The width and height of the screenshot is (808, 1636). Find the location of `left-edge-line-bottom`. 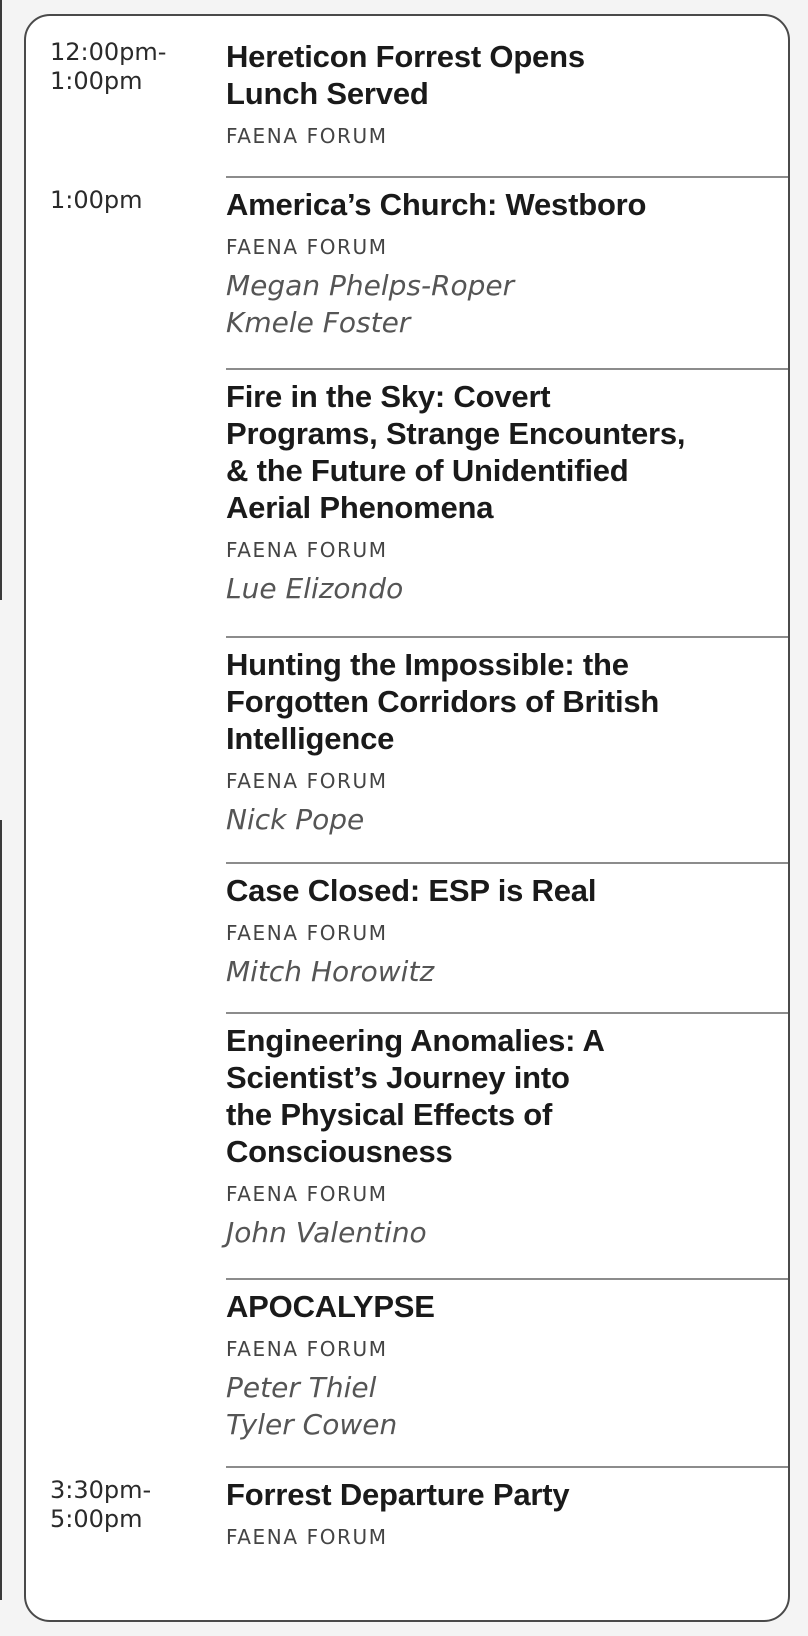

left-edge-line-bottom is located at coordinates (1, 1210).